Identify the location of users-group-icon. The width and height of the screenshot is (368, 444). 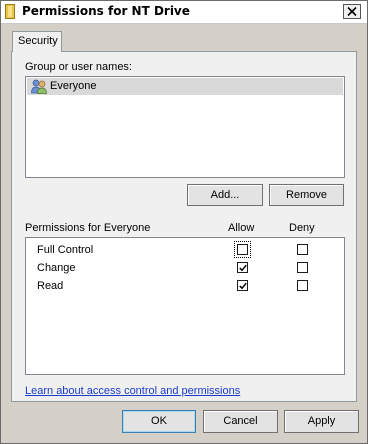
(39, 86).